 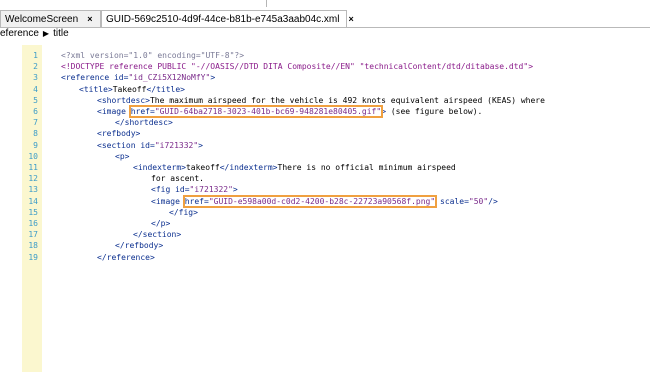 I want to click on top-strip, so click(x=325, y=5).